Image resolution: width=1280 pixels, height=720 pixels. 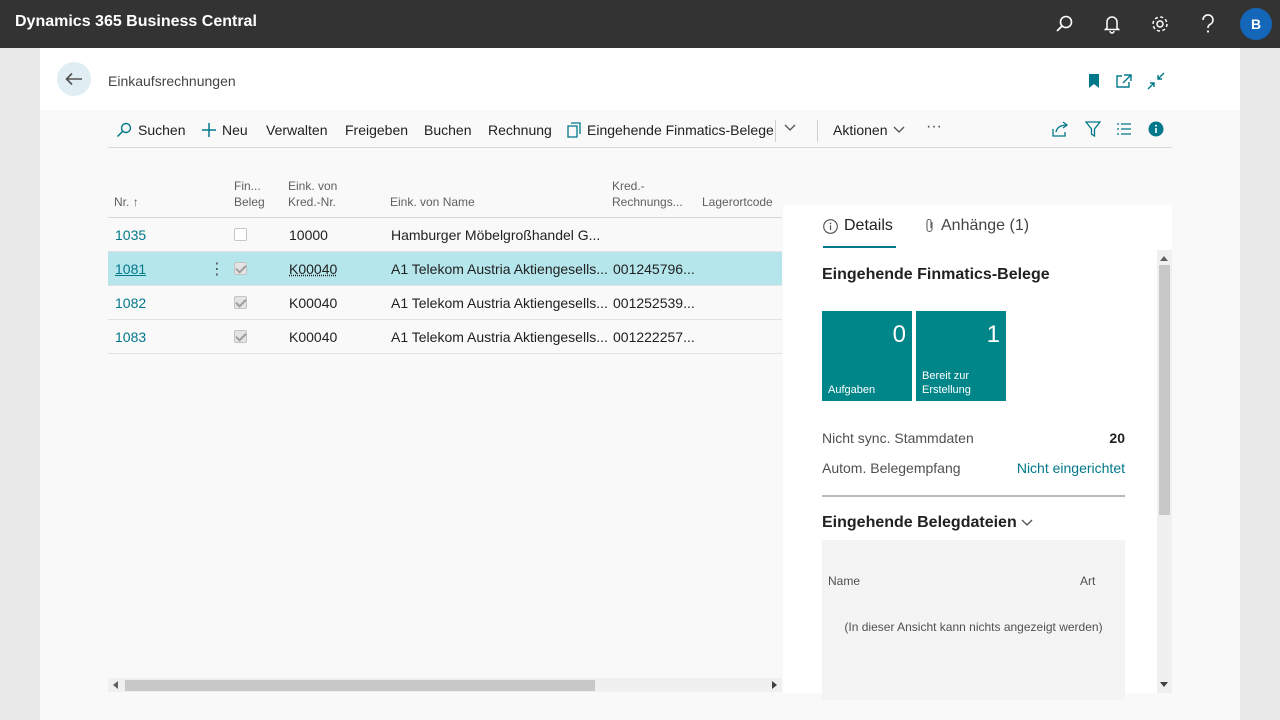 I want to click on row-vendor-nr: 10000, so click(x=308, y=235).